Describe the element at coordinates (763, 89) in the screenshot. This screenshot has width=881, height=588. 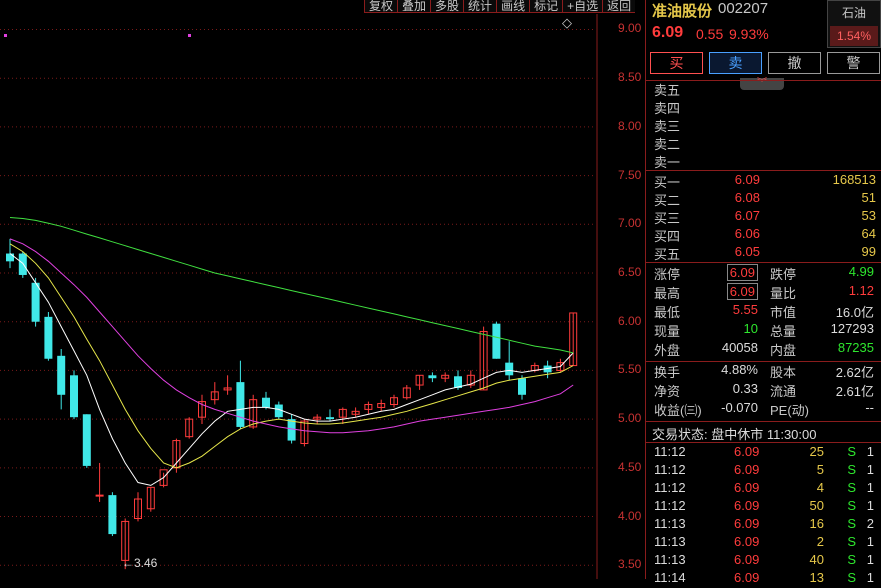
I see `ask-row: 卖五` at that location.